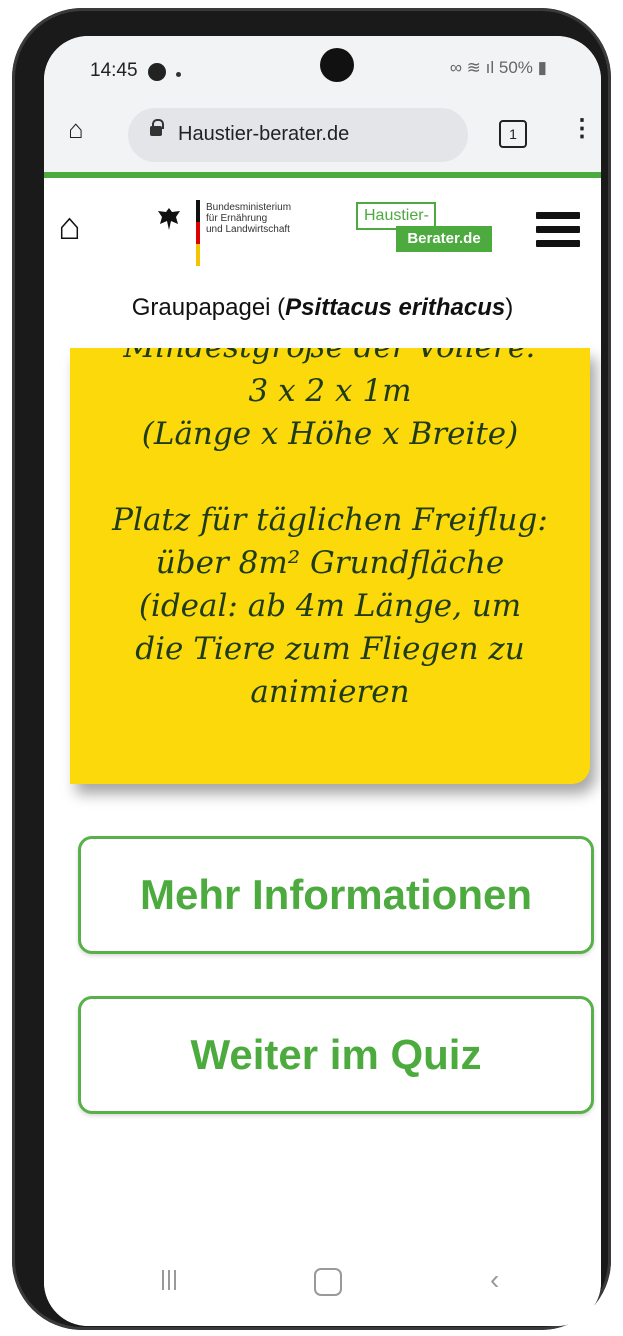 This screenshot has height=1336, width=623. What do you see at coordinates (330, 391) in the screenshot?
I see `note-line: 3 x 2 x 1m` at bounding box center [330, 391].